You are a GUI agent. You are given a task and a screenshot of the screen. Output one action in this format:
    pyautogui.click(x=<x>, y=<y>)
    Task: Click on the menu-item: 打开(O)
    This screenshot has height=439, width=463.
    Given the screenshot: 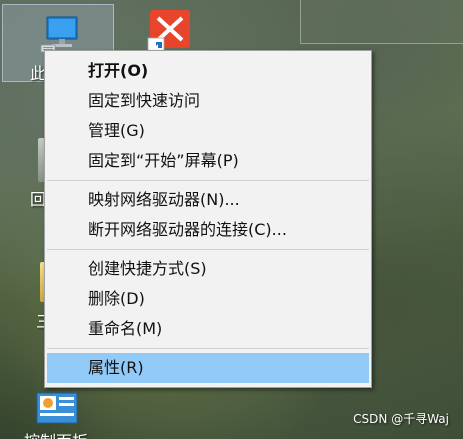 What is the action you would take?
    pyautogui.click(x=208, y=71)
    